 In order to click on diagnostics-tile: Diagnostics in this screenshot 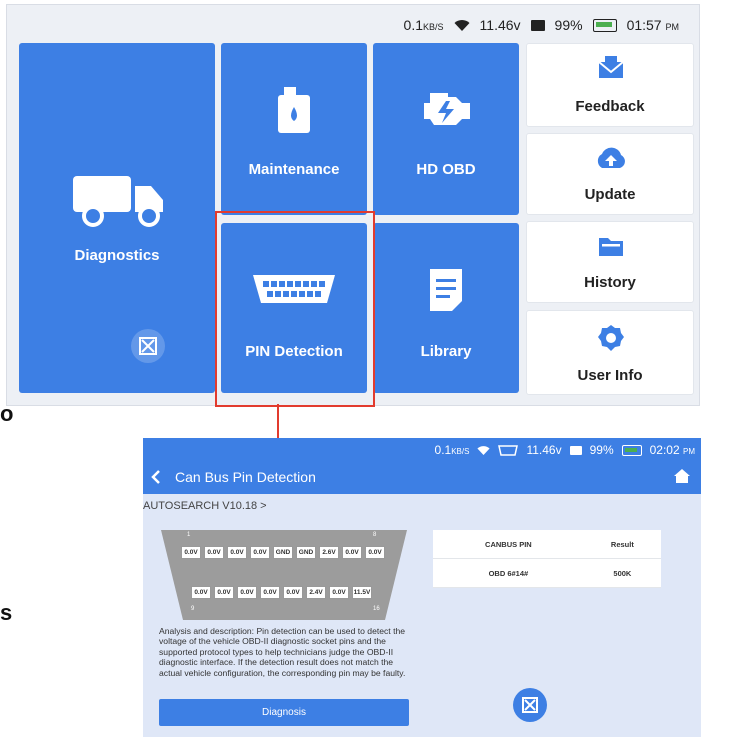, I will do `click(117, 218)`.